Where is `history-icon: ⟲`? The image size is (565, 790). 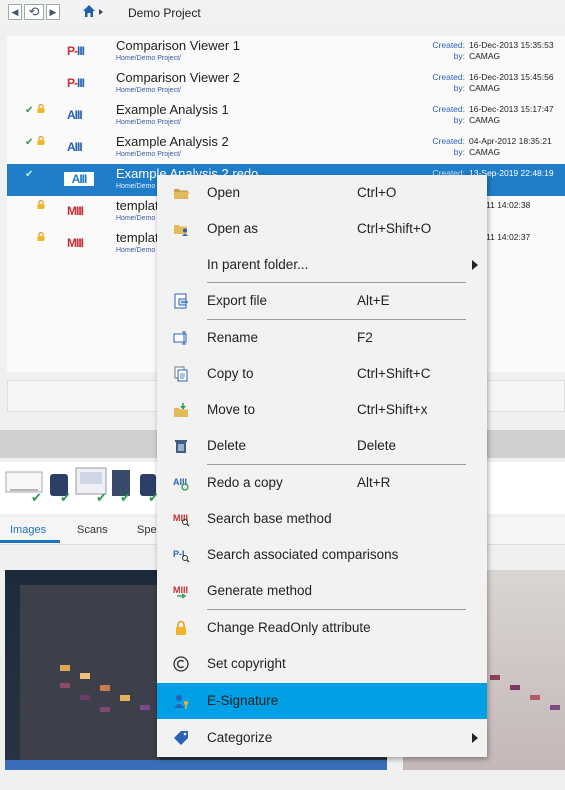 history-icon: ⟲ is located at coordinates (34, 11).